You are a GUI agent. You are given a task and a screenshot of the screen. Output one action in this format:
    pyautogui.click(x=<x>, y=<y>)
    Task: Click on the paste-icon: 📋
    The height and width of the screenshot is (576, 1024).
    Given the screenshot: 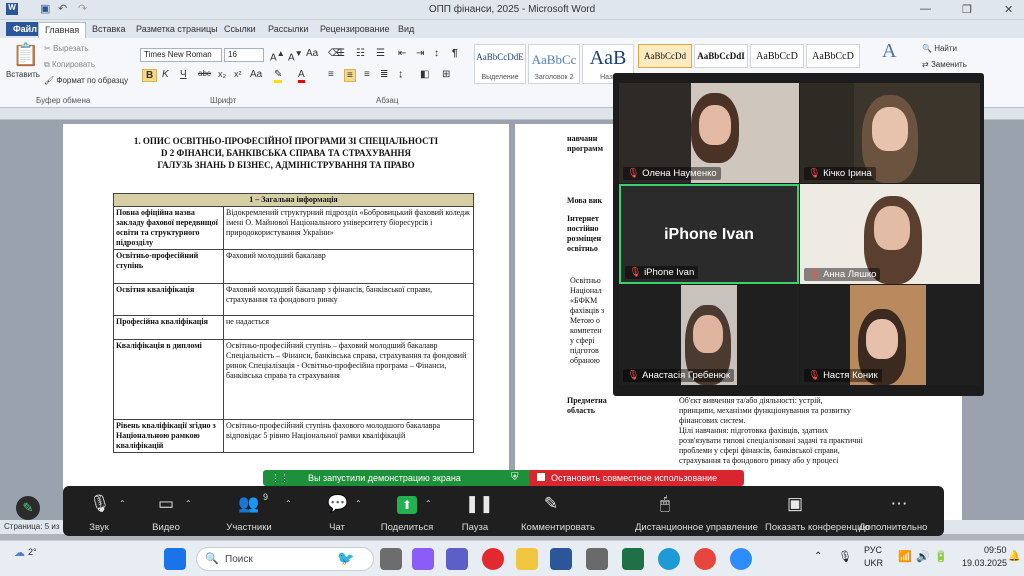 What is the action you would take?
    pyautogui.click(x=25, y=55)
    